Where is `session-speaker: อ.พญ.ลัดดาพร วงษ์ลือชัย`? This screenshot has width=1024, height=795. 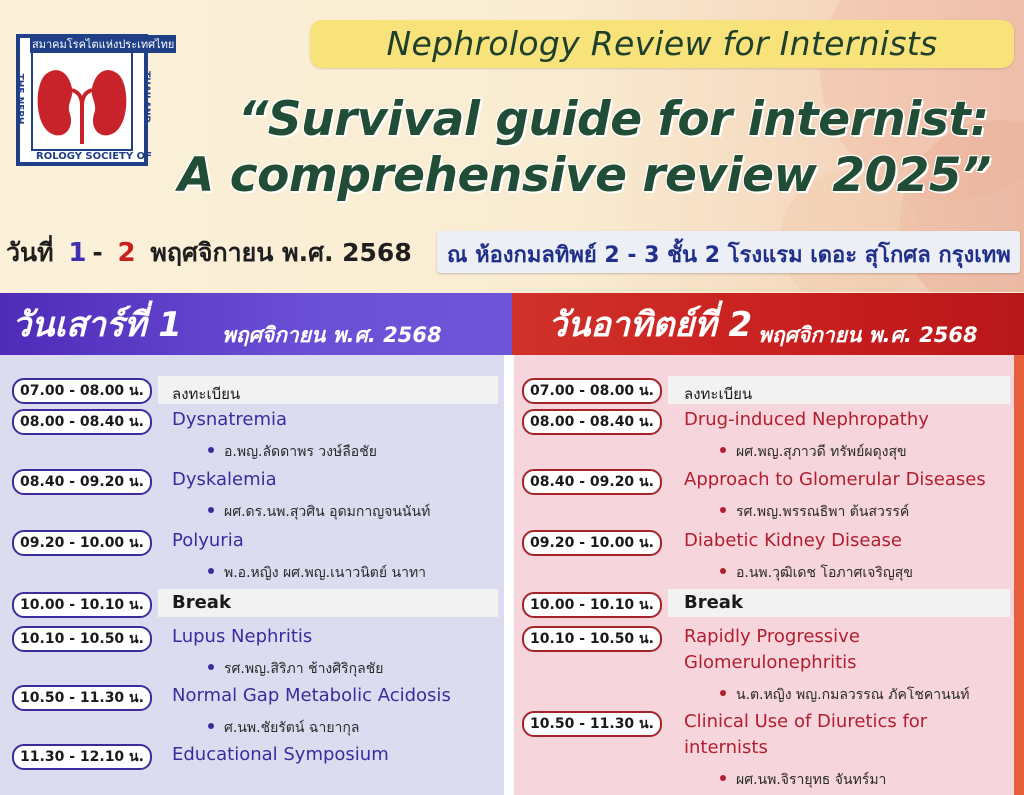 session-speaker: อ.พญ.ลัดดาพร วงษ์ลือชัย is located at coordinates (292, 452).